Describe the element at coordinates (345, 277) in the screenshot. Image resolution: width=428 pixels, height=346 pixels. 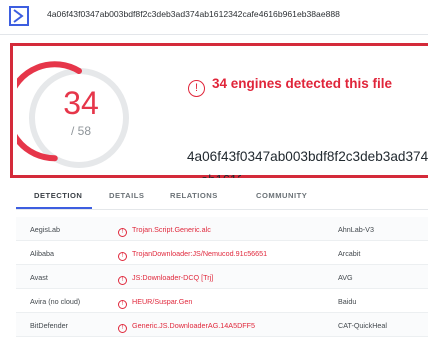
I see `engine-name: AVG` at that location.